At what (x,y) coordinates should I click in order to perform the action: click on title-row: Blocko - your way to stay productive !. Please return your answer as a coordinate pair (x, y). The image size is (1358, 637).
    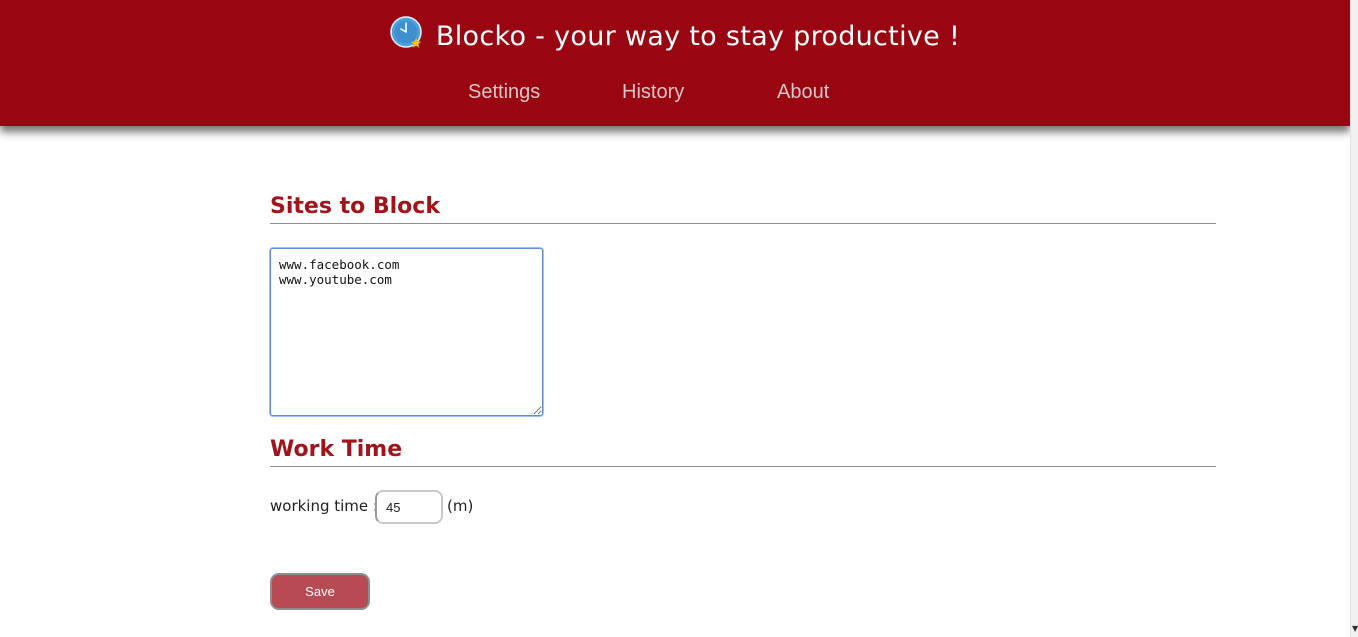
    Looking at the image, I should click on (675, 36).